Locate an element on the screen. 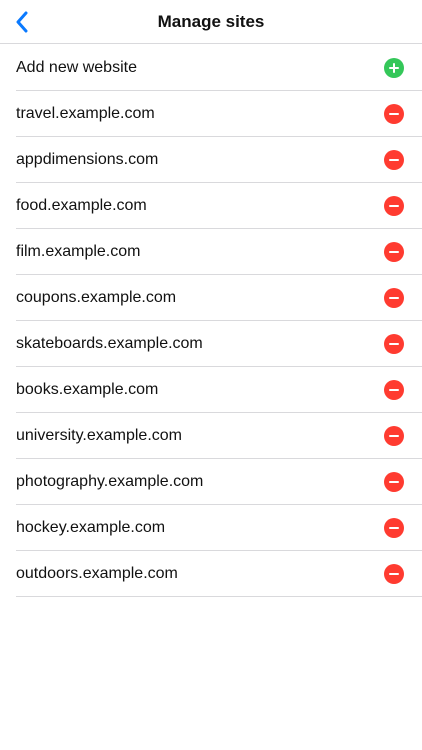 This screenshot has width=422, height=750. back-button is located at coordinates (22, 22).